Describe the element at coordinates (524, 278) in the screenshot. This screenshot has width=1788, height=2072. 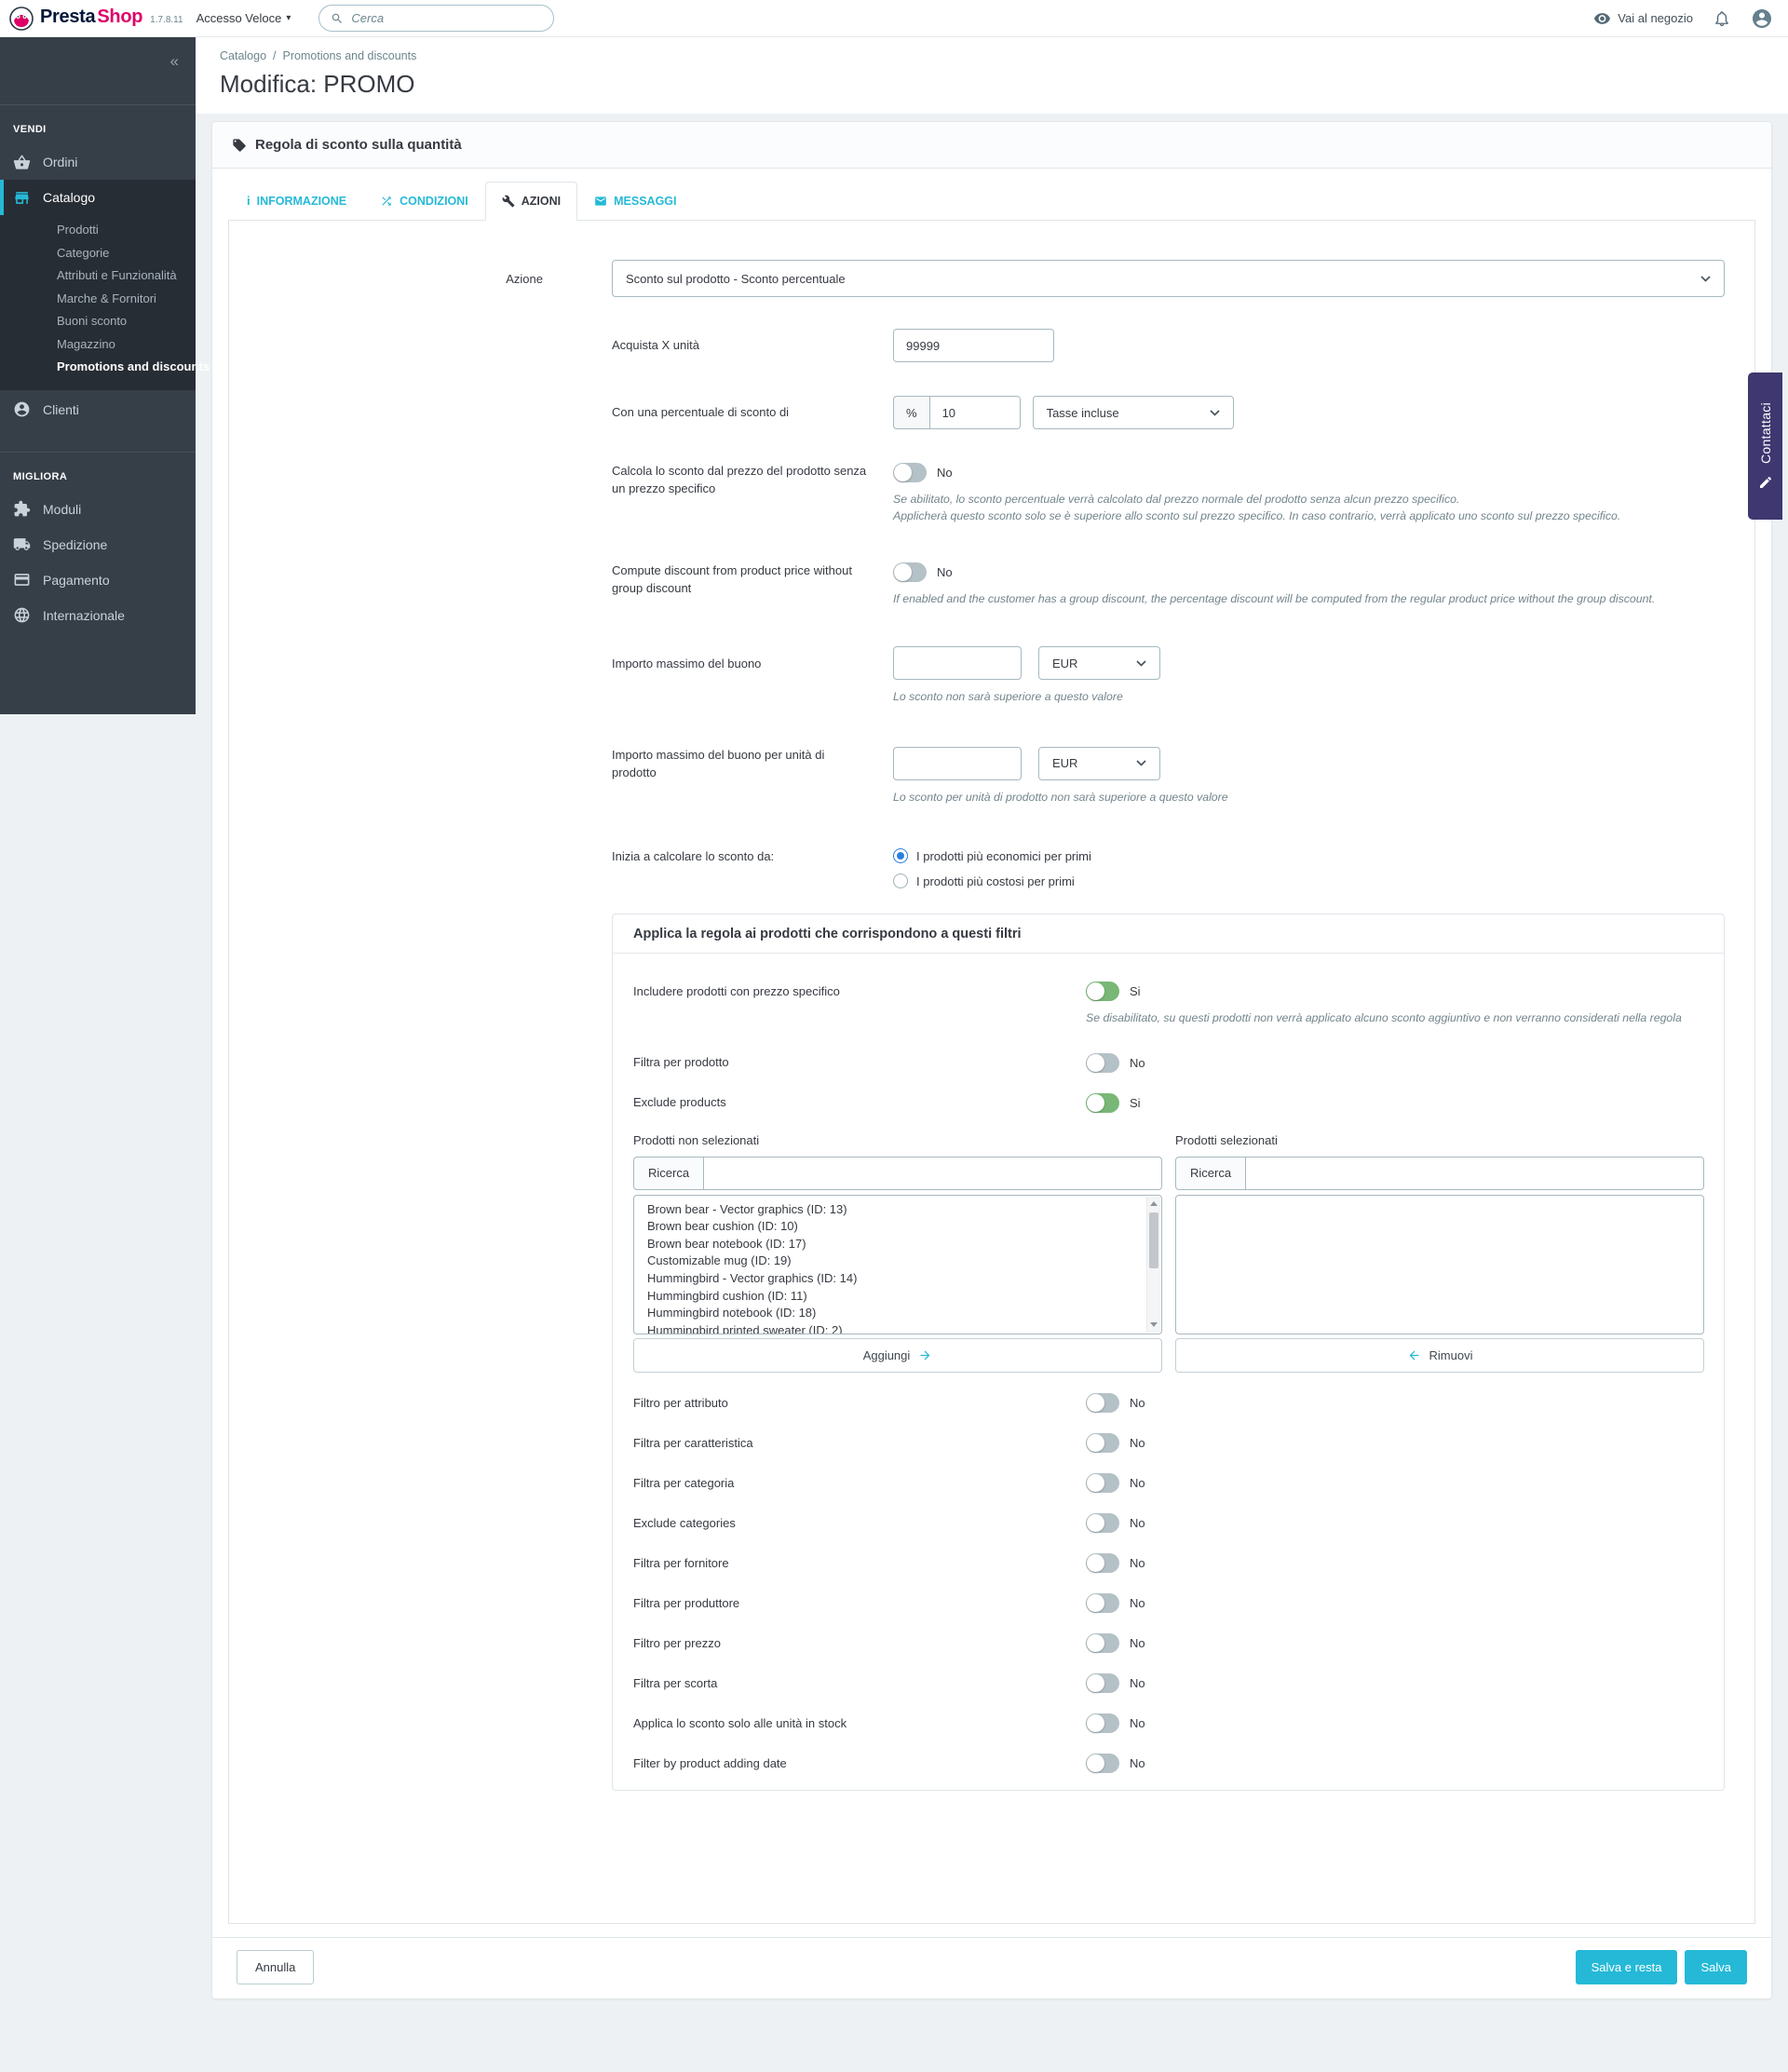
I see `action-label: Azione` at that location.